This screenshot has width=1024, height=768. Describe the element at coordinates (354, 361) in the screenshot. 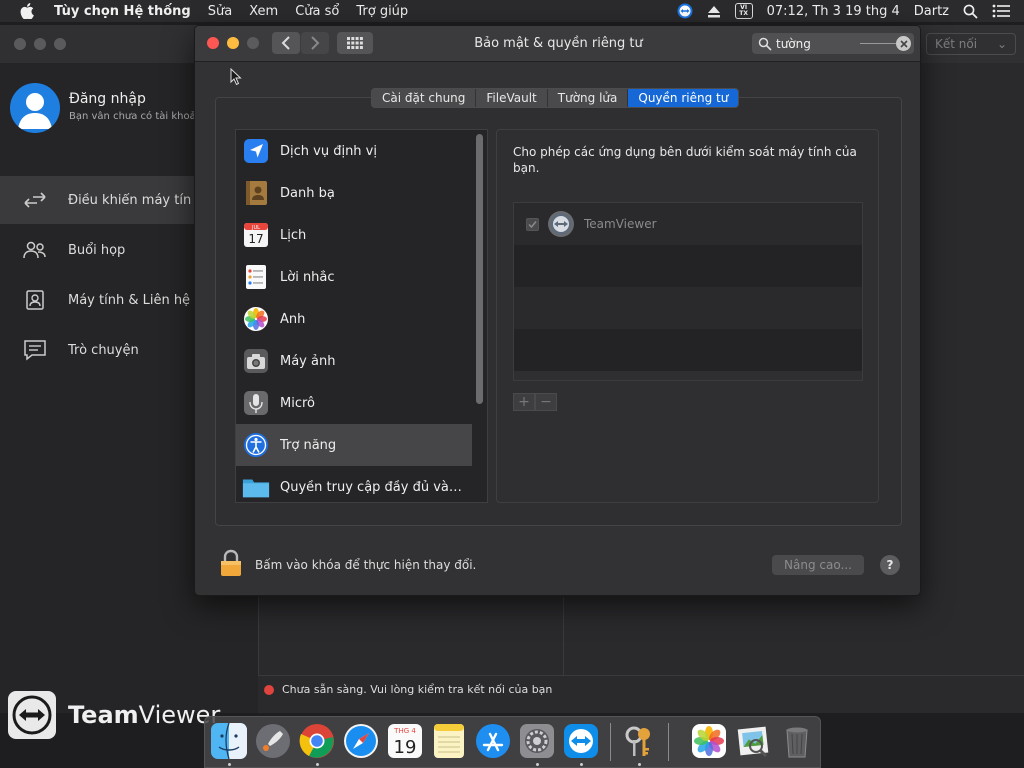

I see `service-item-camera: Máy ảnh` at that location.